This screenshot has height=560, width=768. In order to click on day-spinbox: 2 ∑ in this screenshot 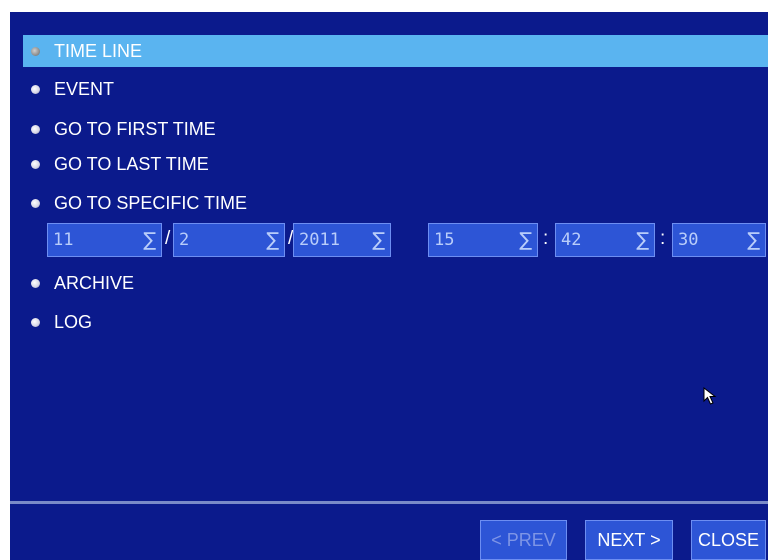, I will do `click(229, 240)`.